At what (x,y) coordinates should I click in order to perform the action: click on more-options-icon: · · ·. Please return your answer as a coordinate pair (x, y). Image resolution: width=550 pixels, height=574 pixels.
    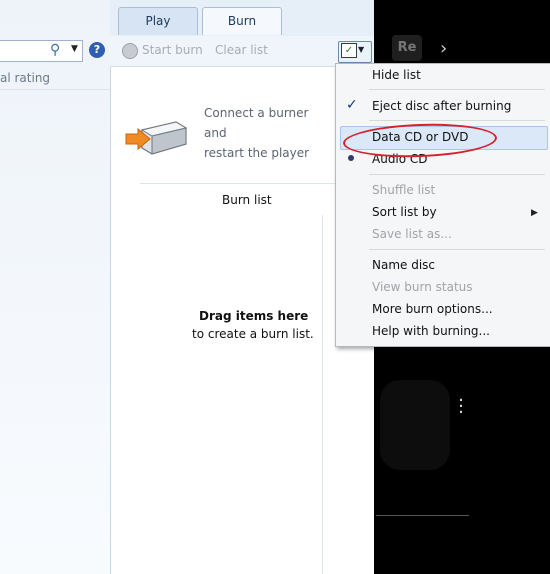
    Looking at the image, I should click on (461, 407).